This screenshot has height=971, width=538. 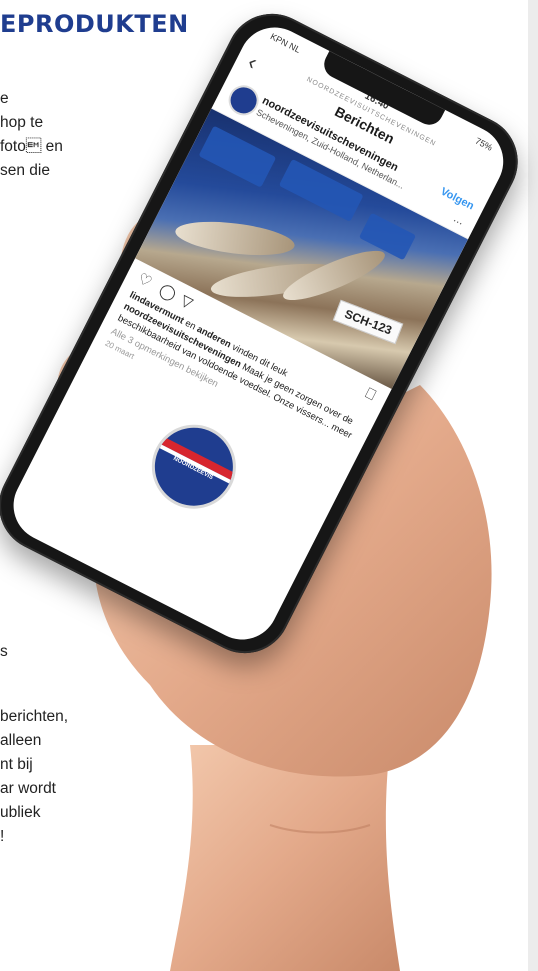 What do you see at coordinates (31, 135) in the screenshot?
I see `article-paragraph-top: e hop te foto en sen die` at bounding box center [31, 135].